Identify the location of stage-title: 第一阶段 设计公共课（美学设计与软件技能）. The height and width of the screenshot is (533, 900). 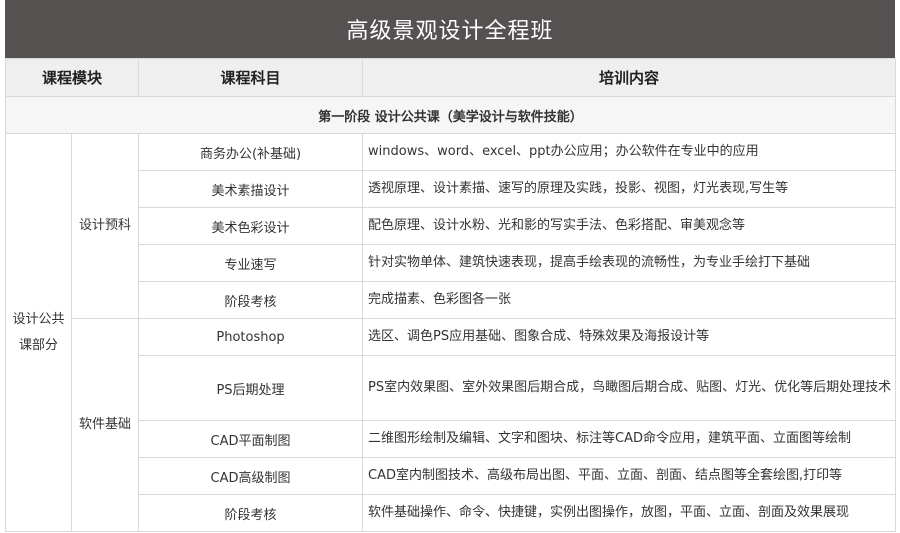
(450, 115).